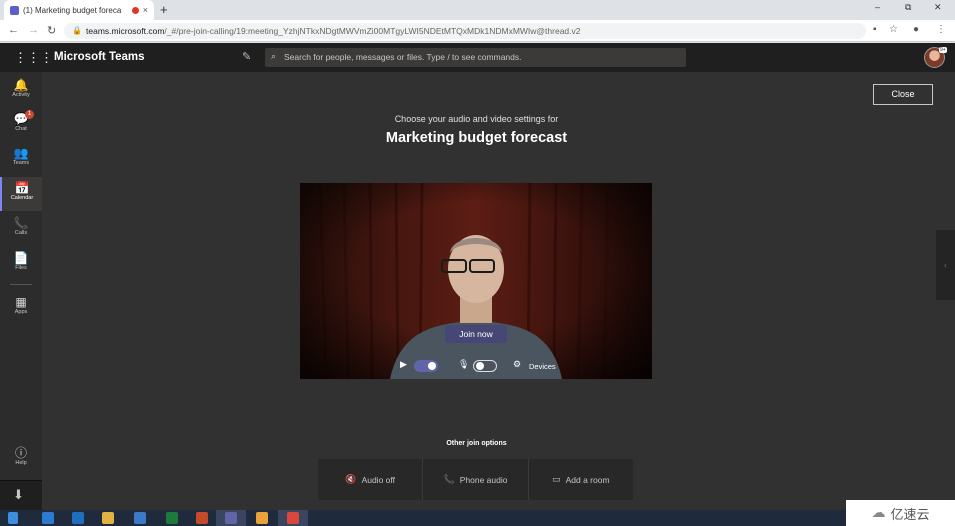 This screenshot has height=526, width=955. I want to click on download-icon: ⬇, so click(18, 494).